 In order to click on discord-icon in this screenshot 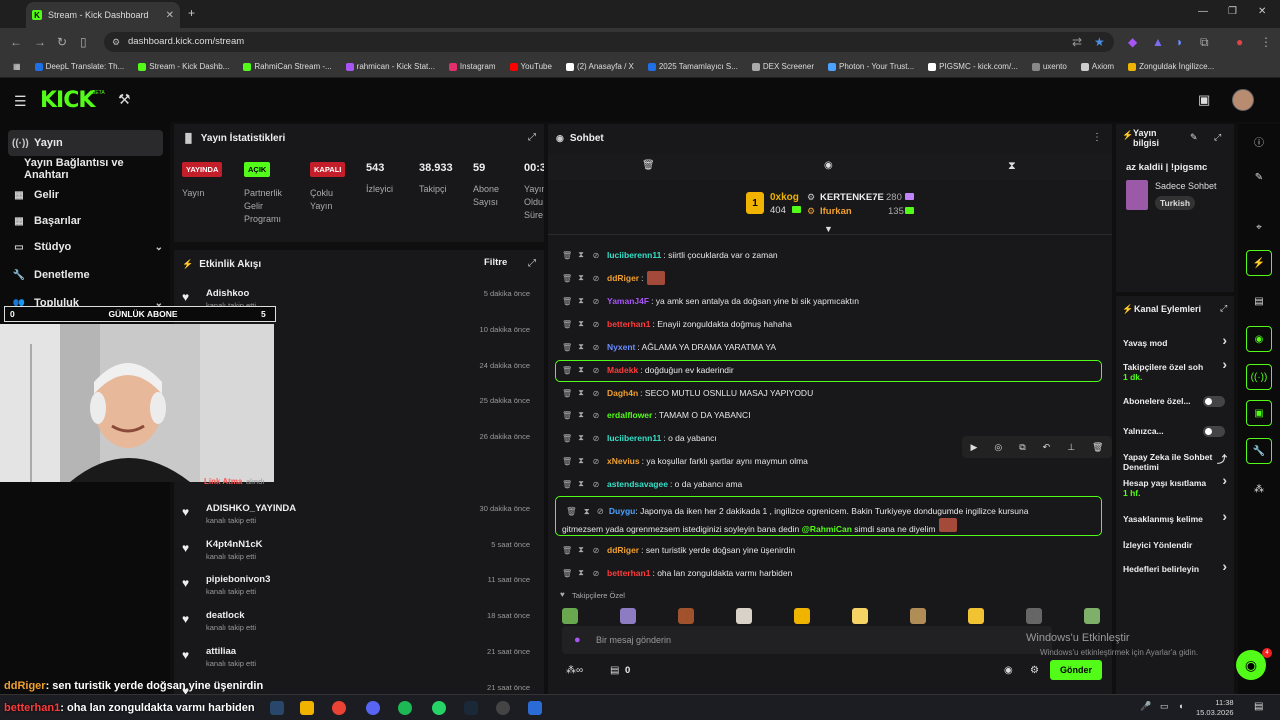, I will do `click(373, 708)`.